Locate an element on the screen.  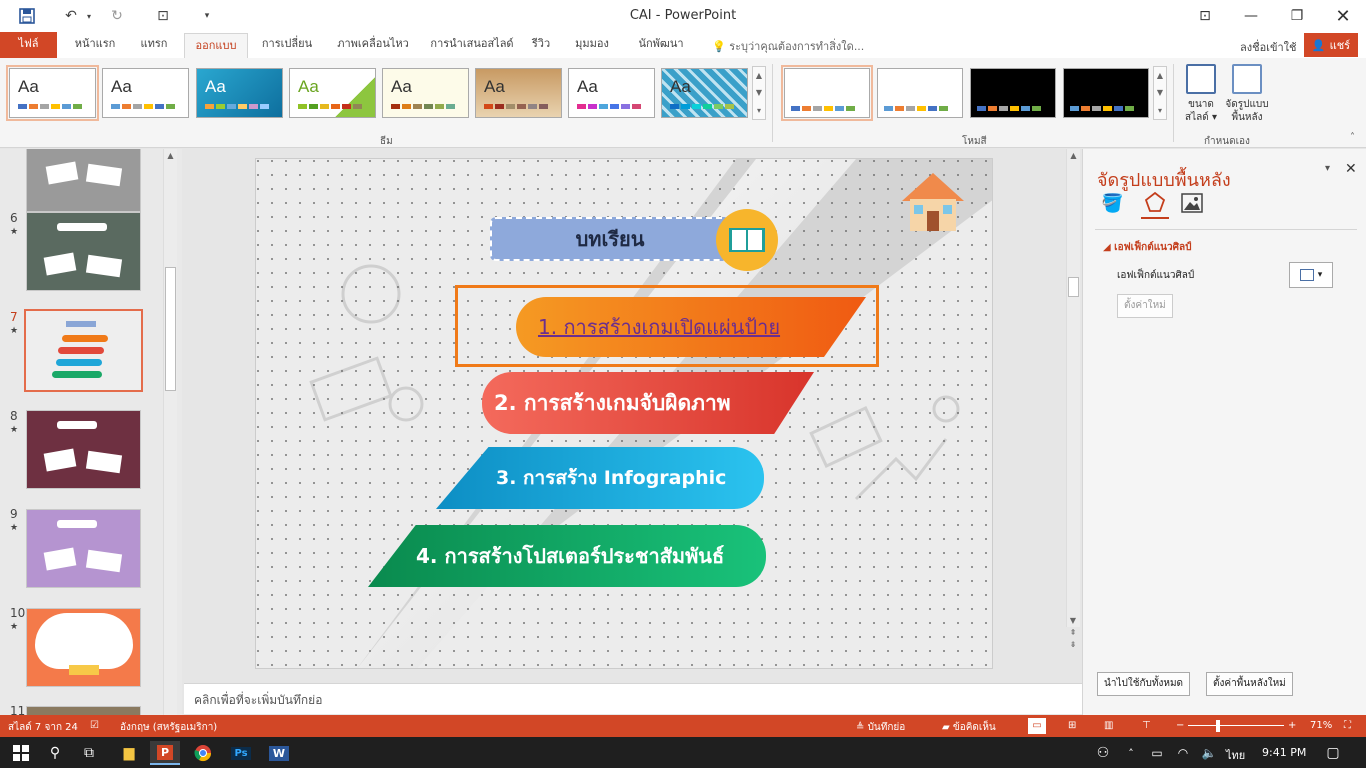
tab-file: ไฟล์ is located at coordinates (28, 45).